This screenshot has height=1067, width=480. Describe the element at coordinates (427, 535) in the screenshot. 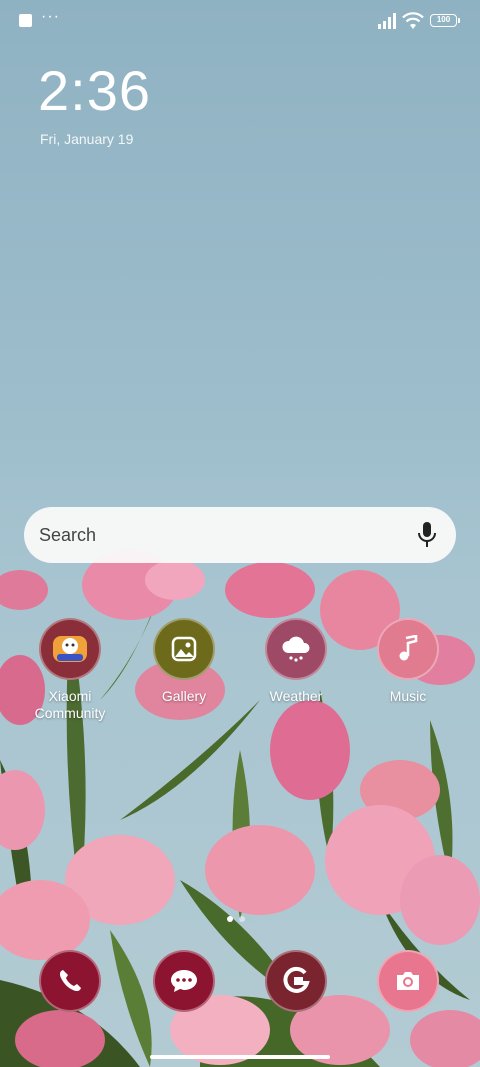

I see `microphone-icon` at that location.